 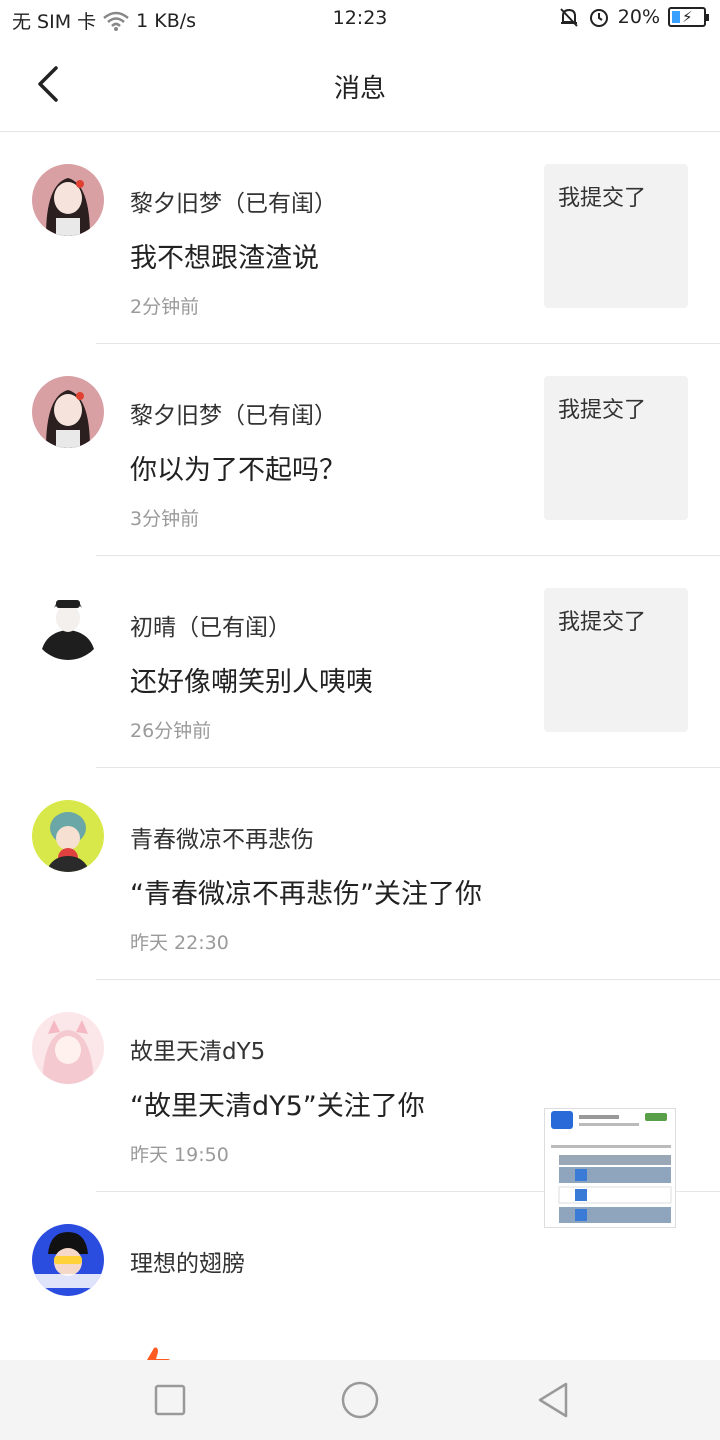 What do you see at coordinates (198, 1052) in the screenshot?
I see `sender-name: 故里天清dY5` at bounding box center [198, 1052].